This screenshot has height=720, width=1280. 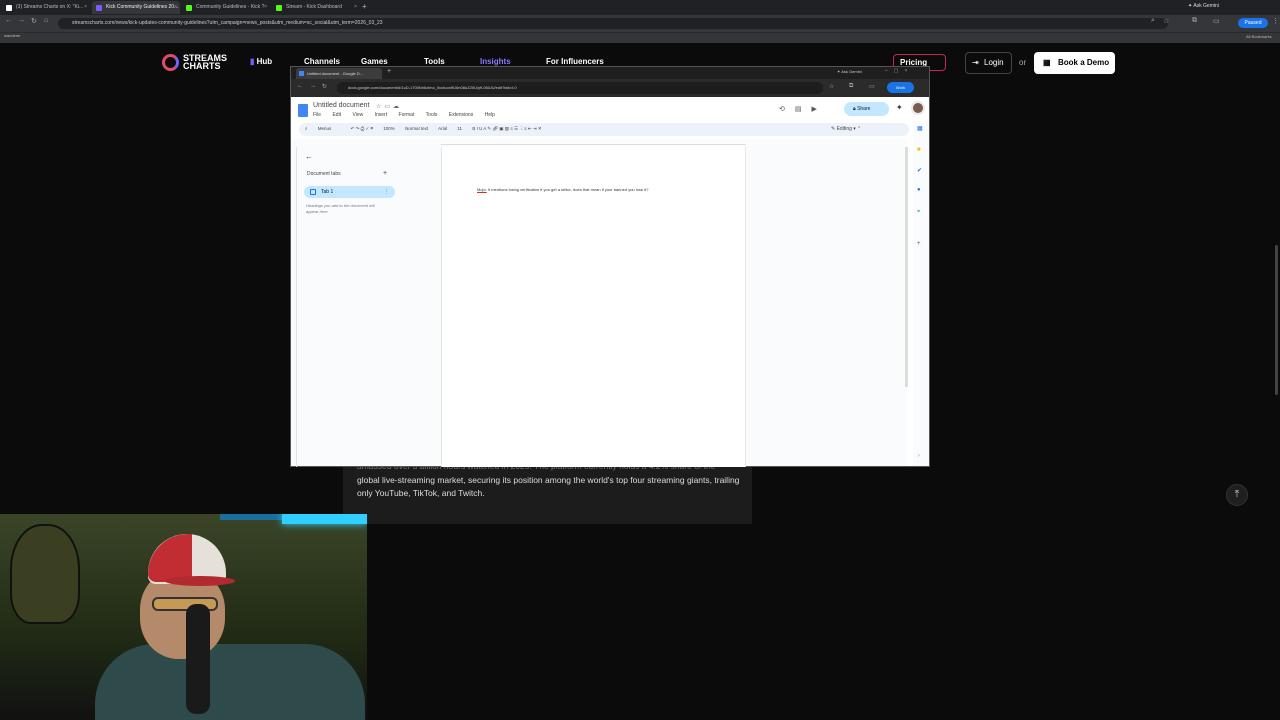 What do you see at coordinates (918, 212) in the screenshot?
I see `maps-icon: ⌖` at bounding box center [918, 212].